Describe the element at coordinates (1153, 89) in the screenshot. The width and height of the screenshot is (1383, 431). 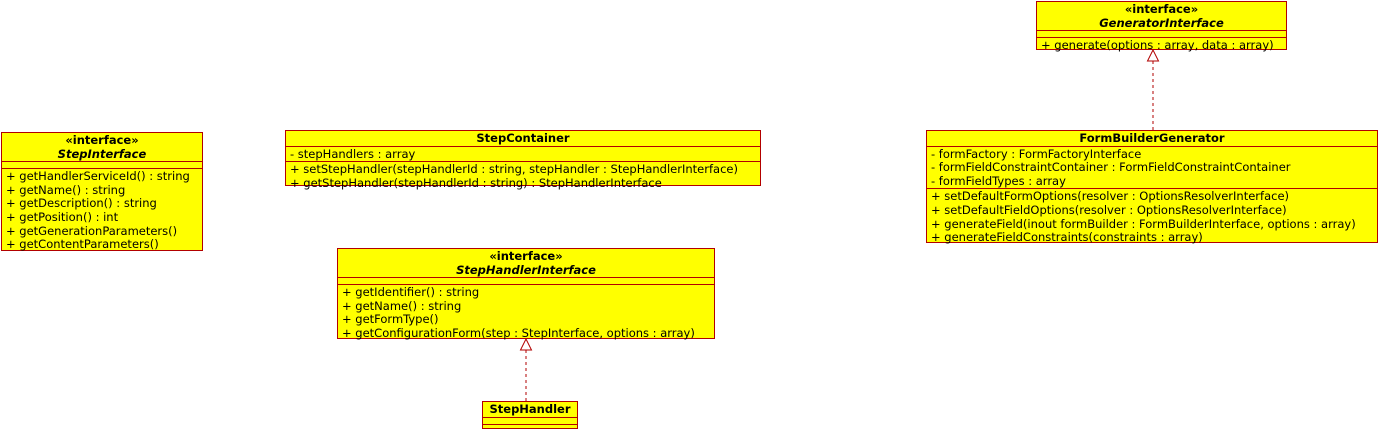
I see `realization-formbuildergenerator-to-generatorinterface` at that location.